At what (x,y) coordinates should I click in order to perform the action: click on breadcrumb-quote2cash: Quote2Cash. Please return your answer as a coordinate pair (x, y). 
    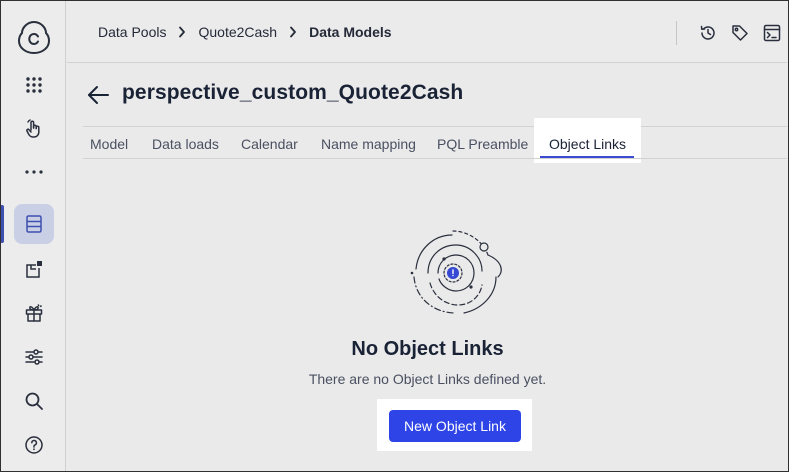
    Looking at the image, I should click on (237, 32).